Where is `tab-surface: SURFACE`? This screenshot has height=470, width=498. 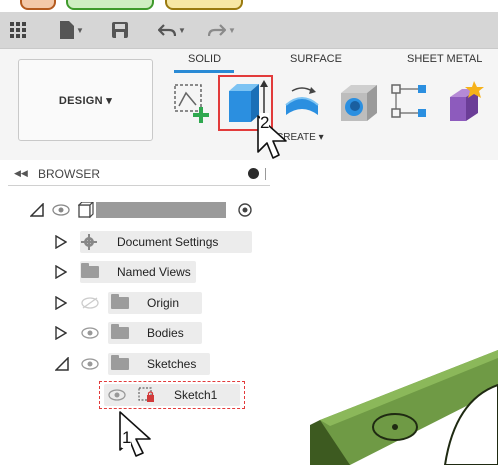 tab-surface: SURFACE is located at coordinates (316, 59).